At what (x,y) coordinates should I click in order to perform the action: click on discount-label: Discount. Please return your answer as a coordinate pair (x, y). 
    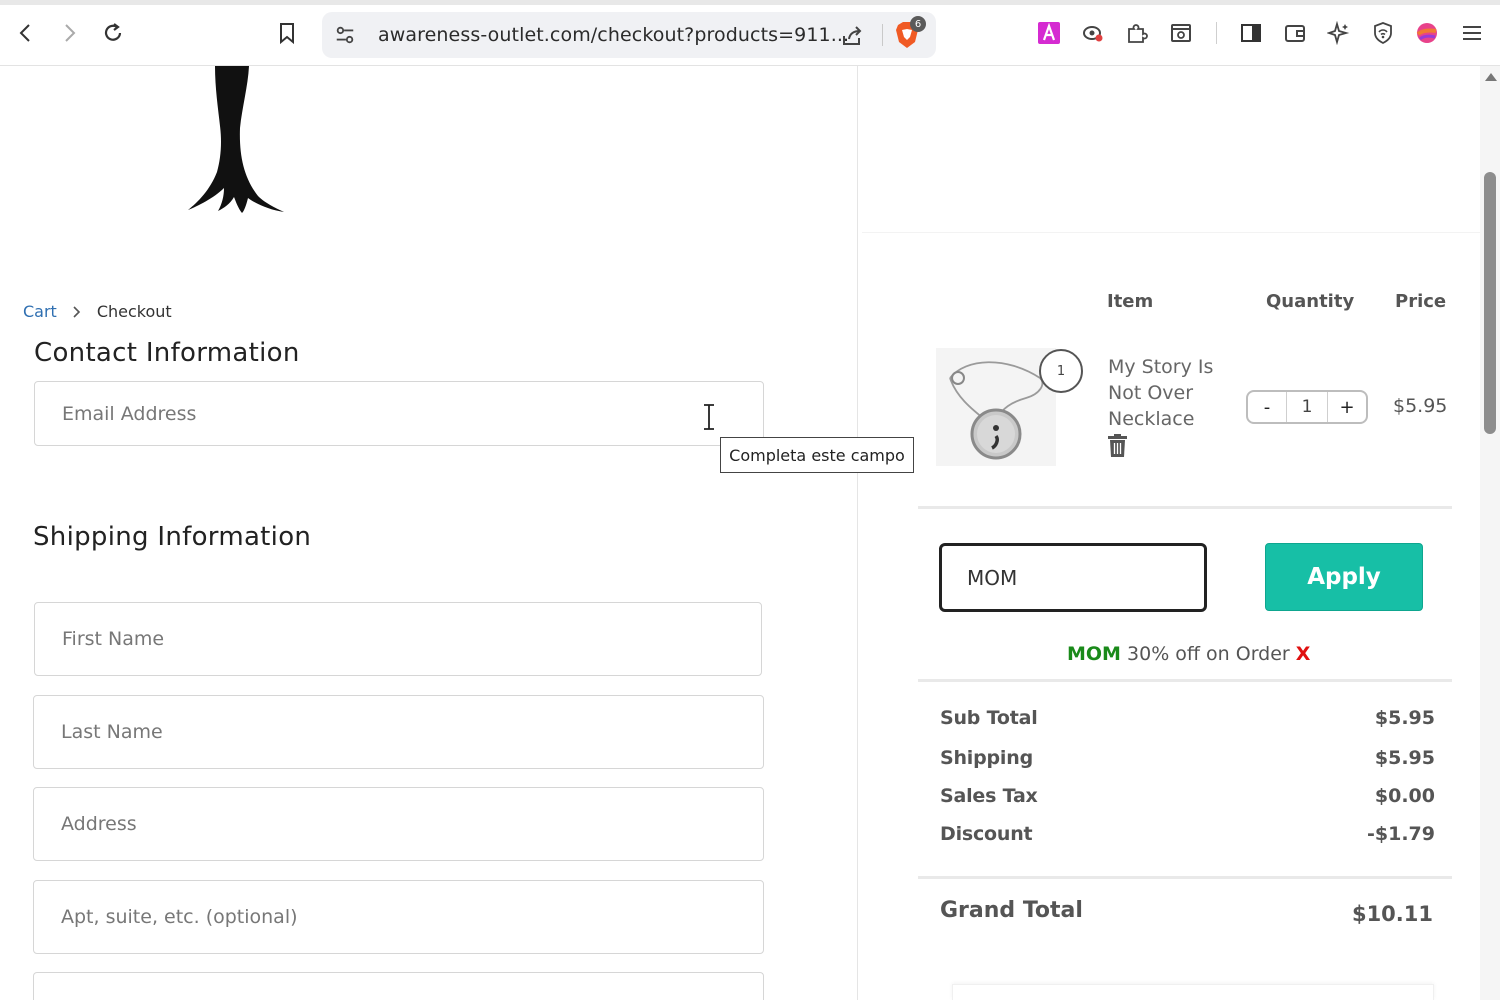
    Looking at the image, I should click on (986, 834).